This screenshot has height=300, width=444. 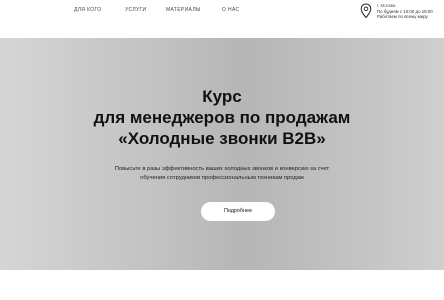 What do you see at coordinates (222, 117) in the screenshot?
I see `hero-title-line-2: для менеджеров по продажам` at bounding box center [222, 117].